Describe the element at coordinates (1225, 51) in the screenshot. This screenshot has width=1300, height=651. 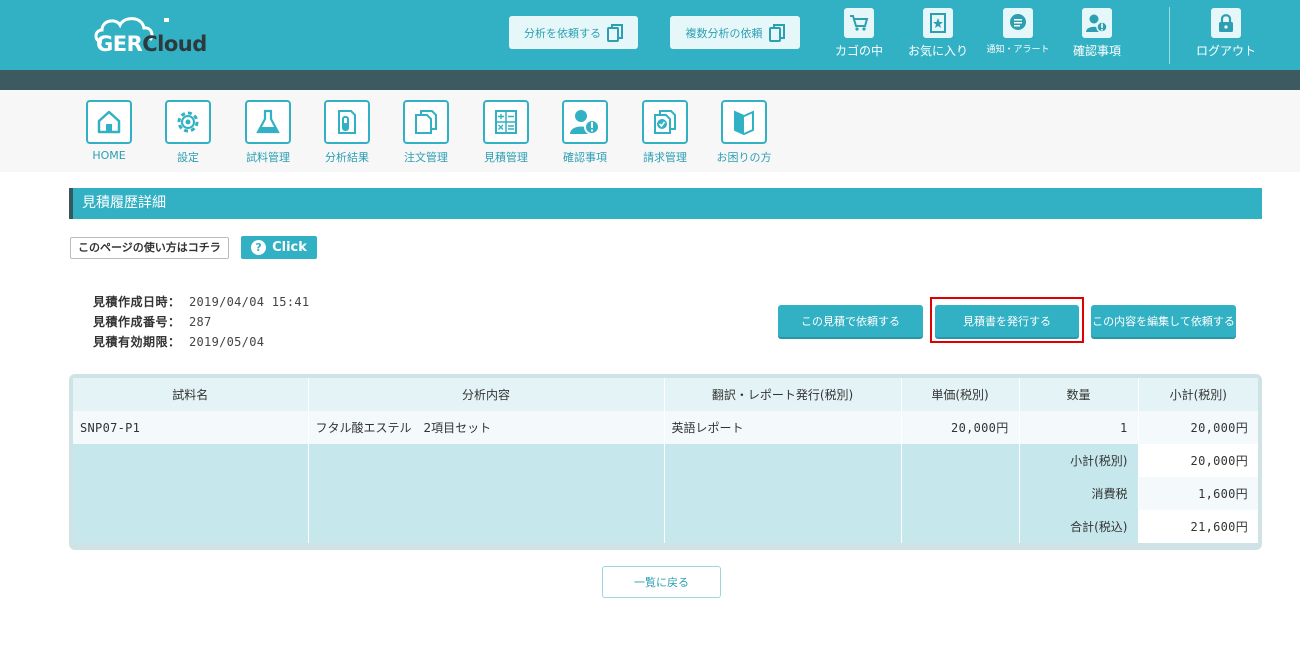
I see `nav-logout-label: ログアウト` at that location.